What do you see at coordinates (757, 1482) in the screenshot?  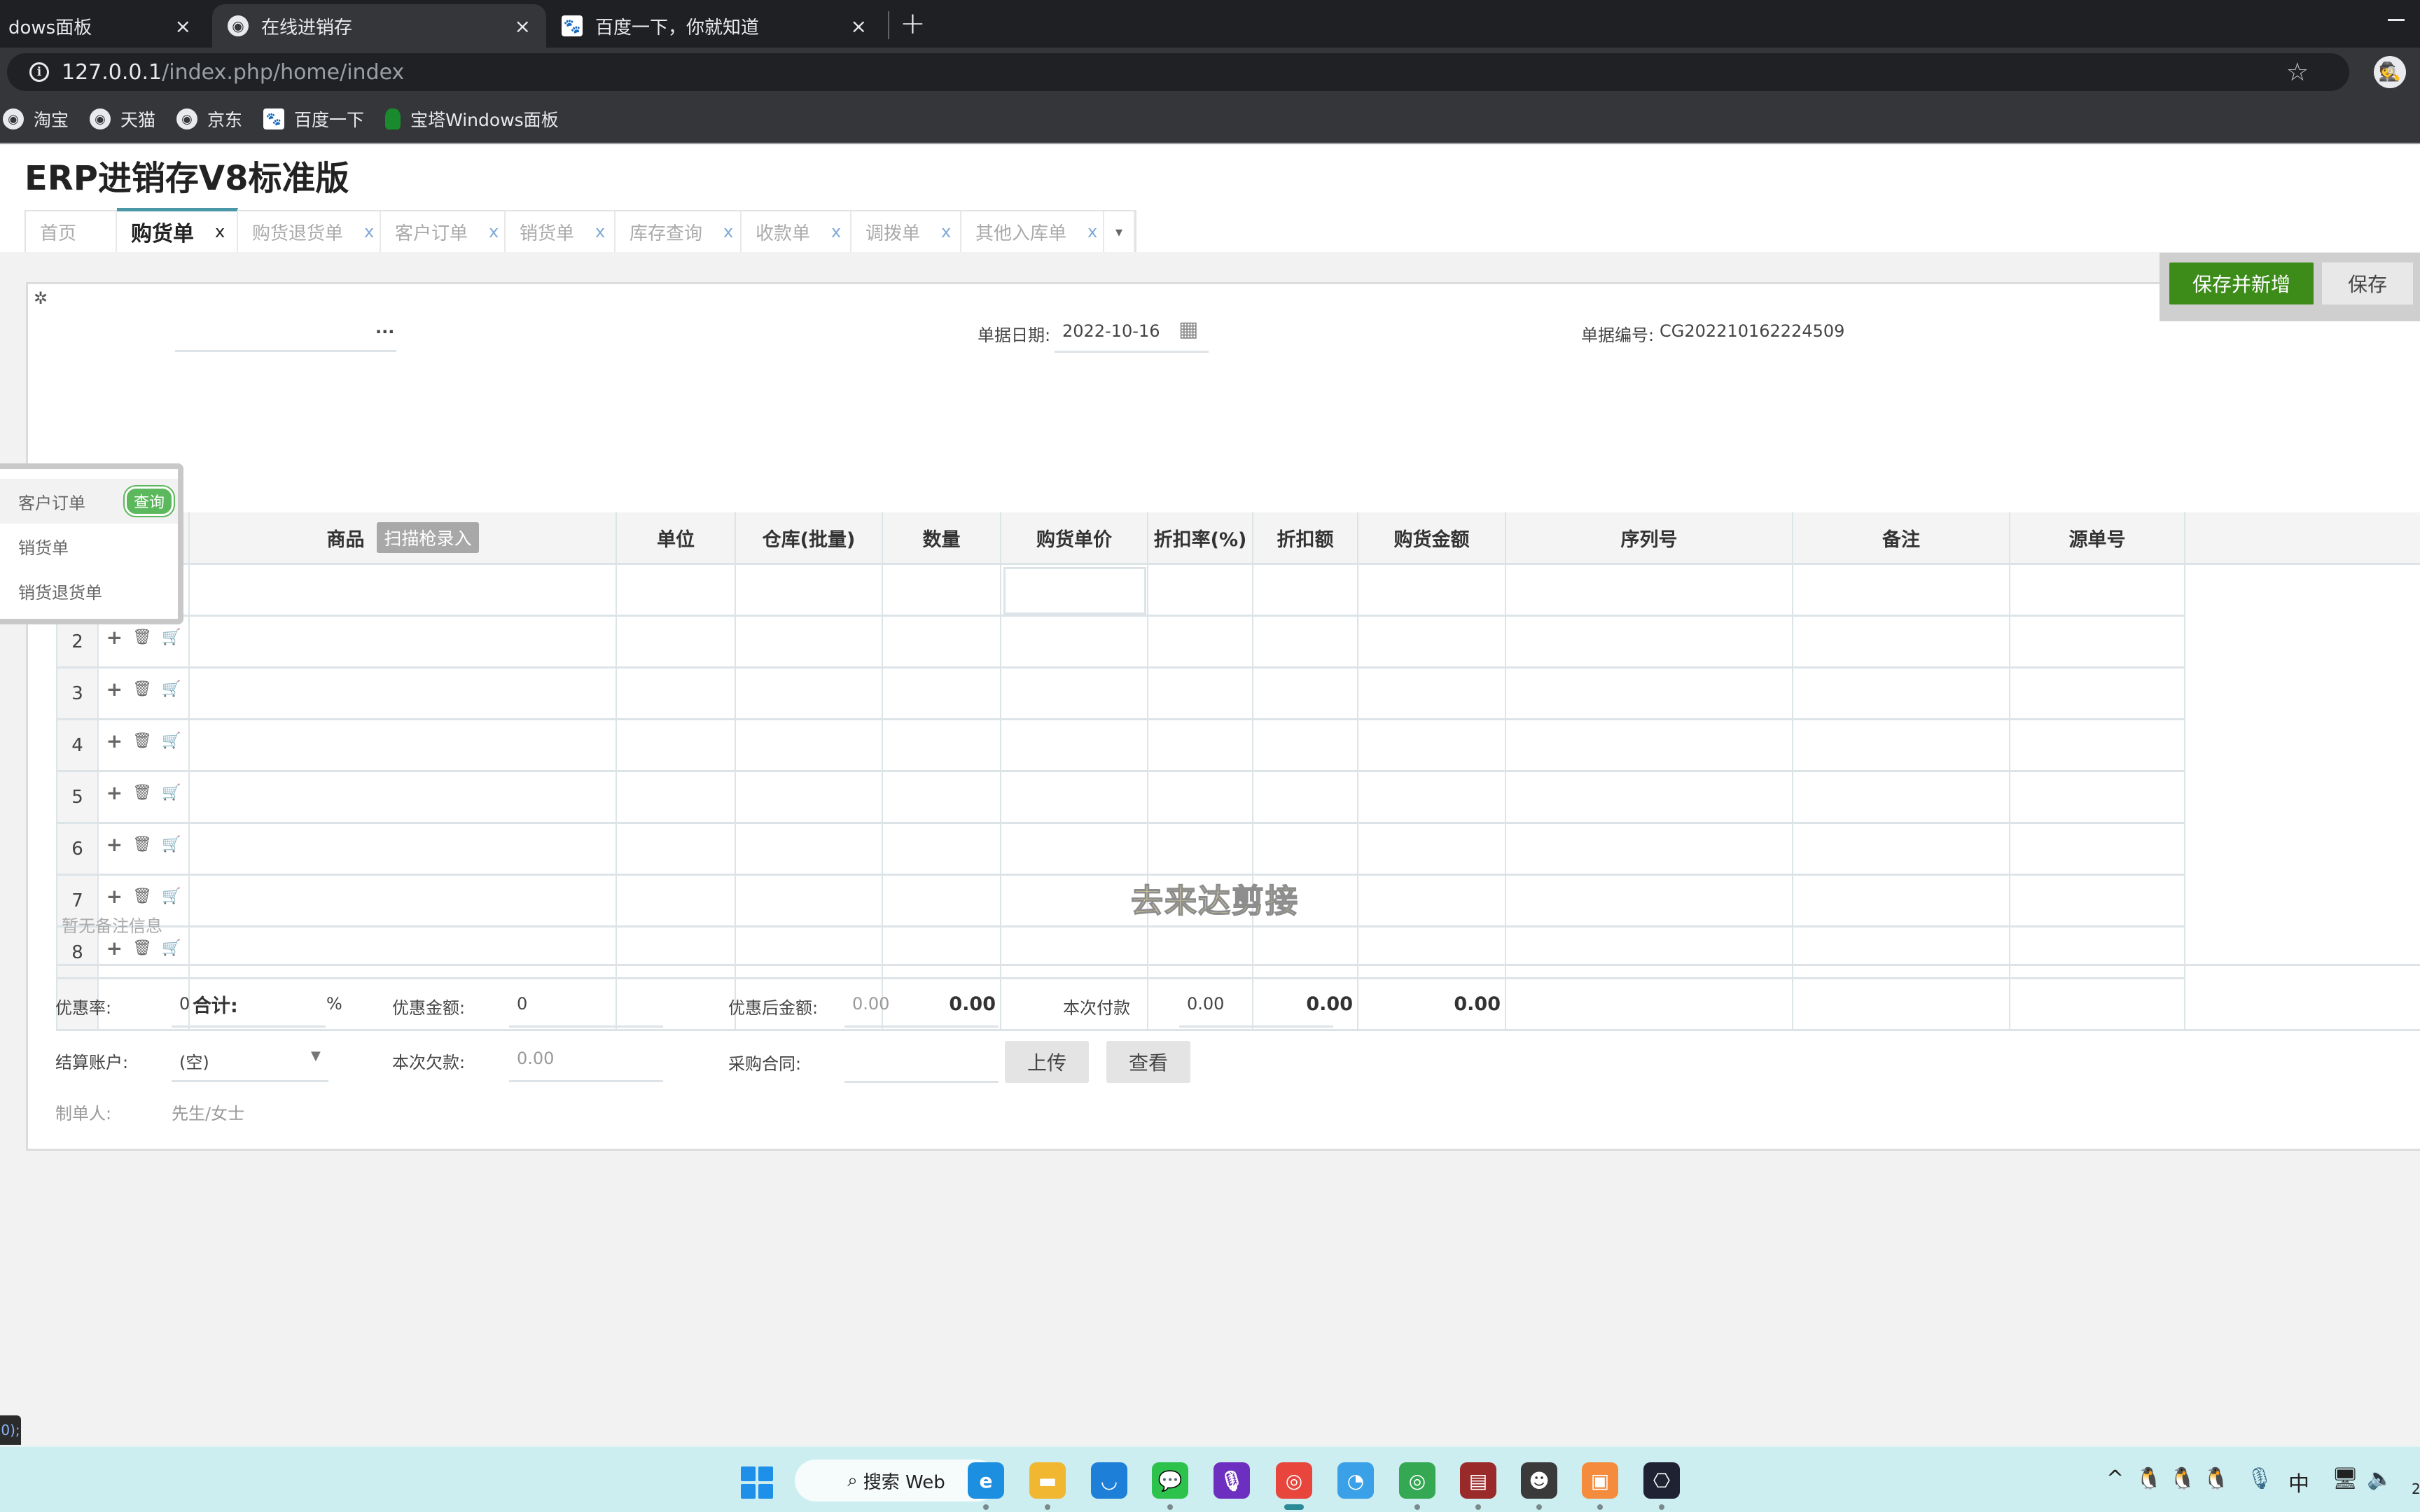 I see `start-button` at bounding box center [757, 1482].